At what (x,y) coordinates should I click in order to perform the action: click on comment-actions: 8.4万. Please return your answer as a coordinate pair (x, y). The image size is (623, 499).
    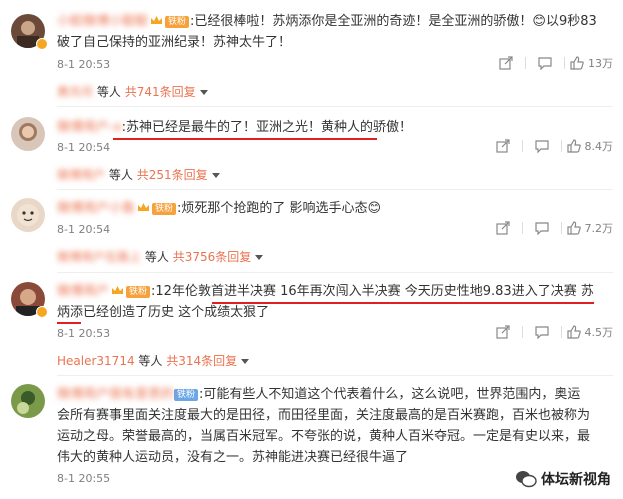
    Looking at the image, I should click on (551, 146).